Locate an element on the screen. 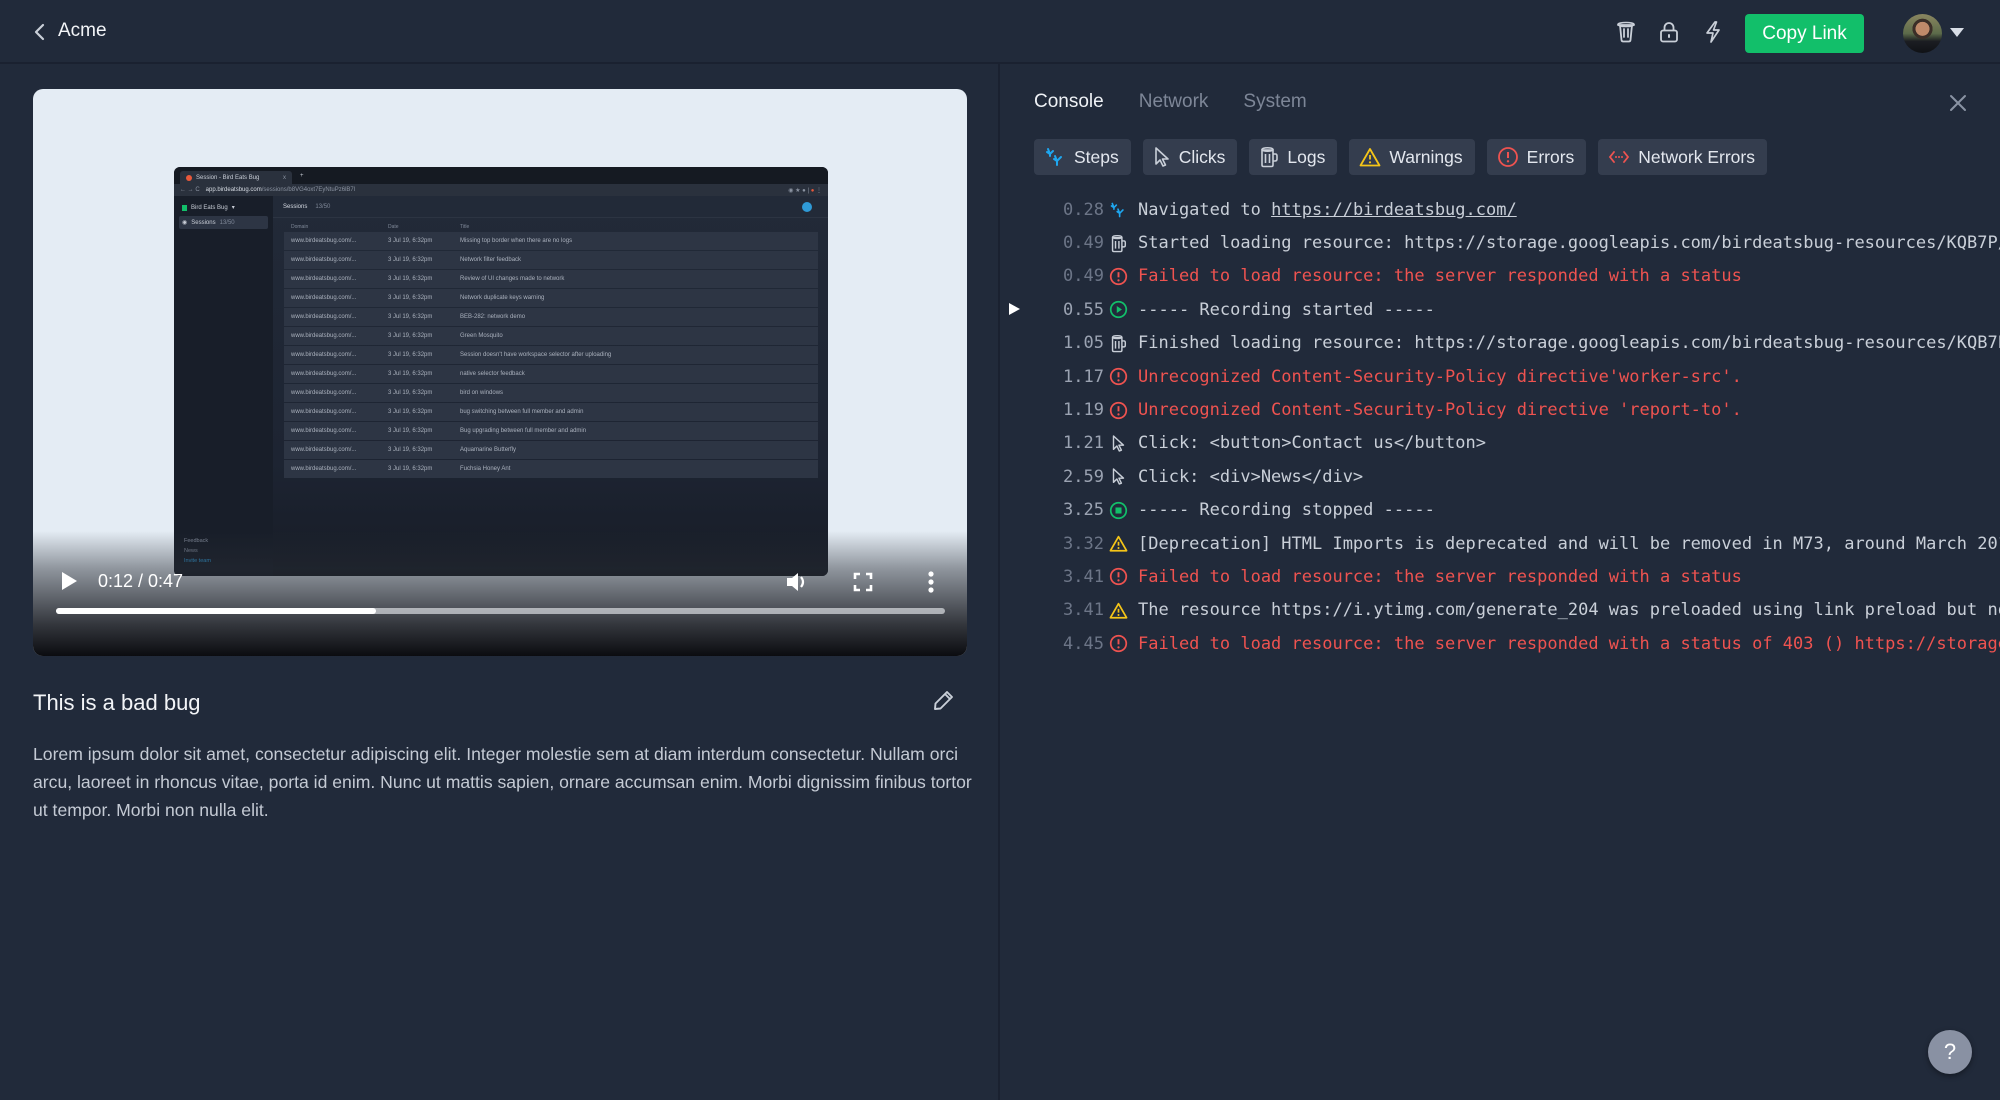  log-timestamp: 1.05 is located at coordinates (1052, 343).